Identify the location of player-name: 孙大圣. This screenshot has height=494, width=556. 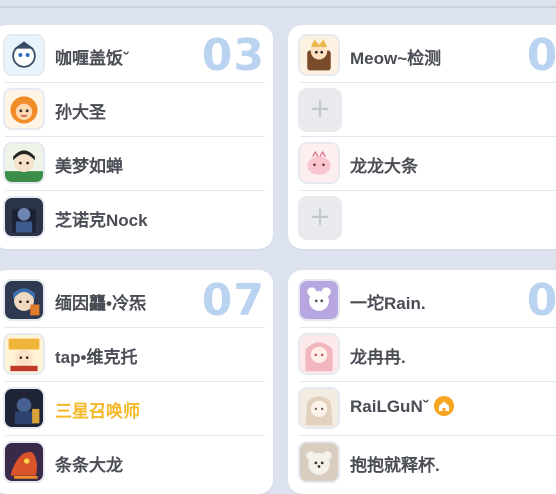
(80, 112).